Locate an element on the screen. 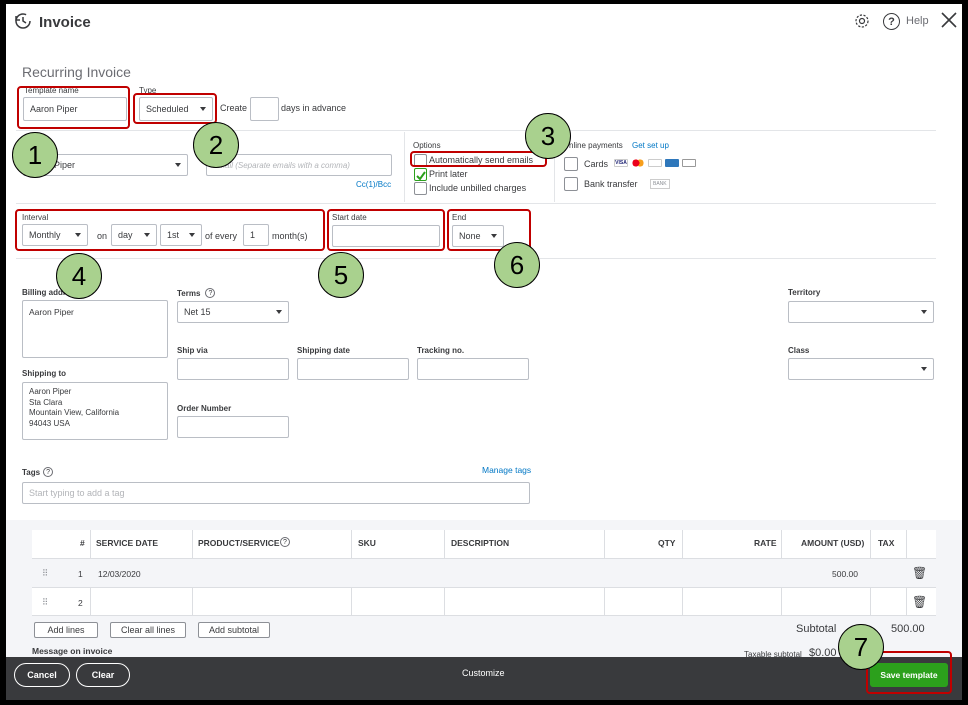 This screenshot has height=705, width=968. terms-select: Net 15 is located at coordinates (233, 312).